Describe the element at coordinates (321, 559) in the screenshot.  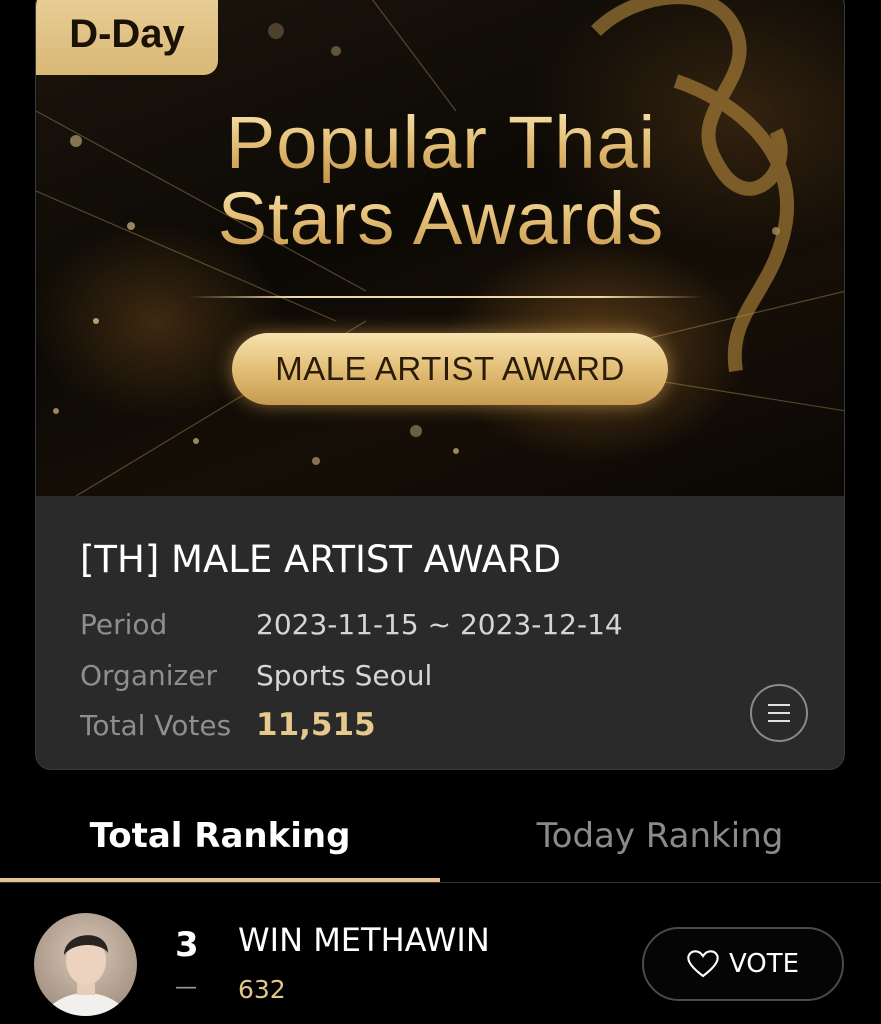
I see `award-title: [TH] MALE ARTIST AWARD` at that location.